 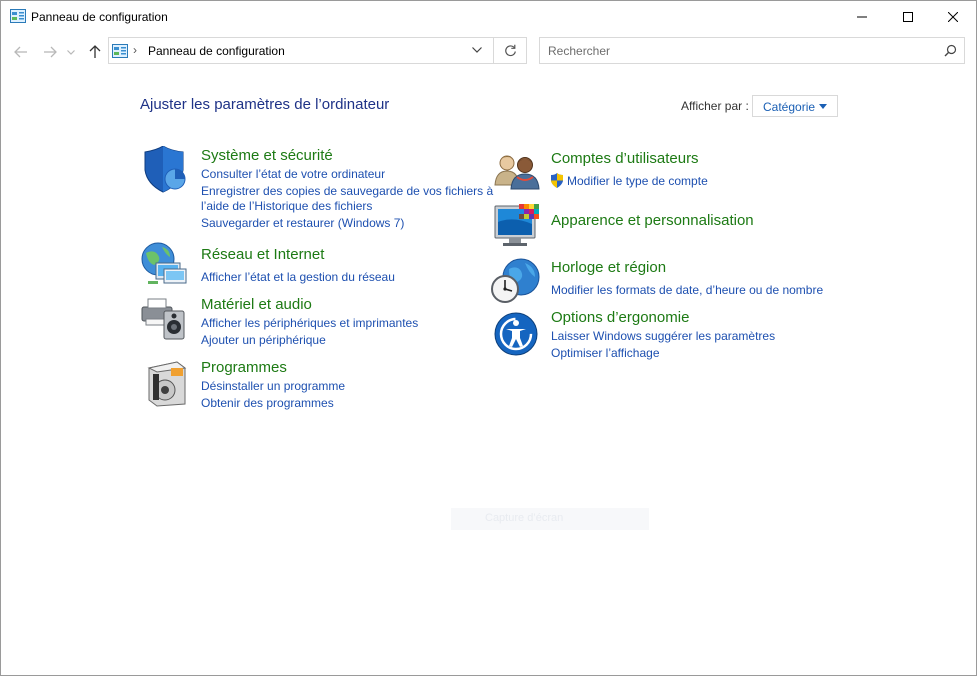 I want to click on link-optimize-display: Optimiser l’affichage, so click(x=605, y=353).